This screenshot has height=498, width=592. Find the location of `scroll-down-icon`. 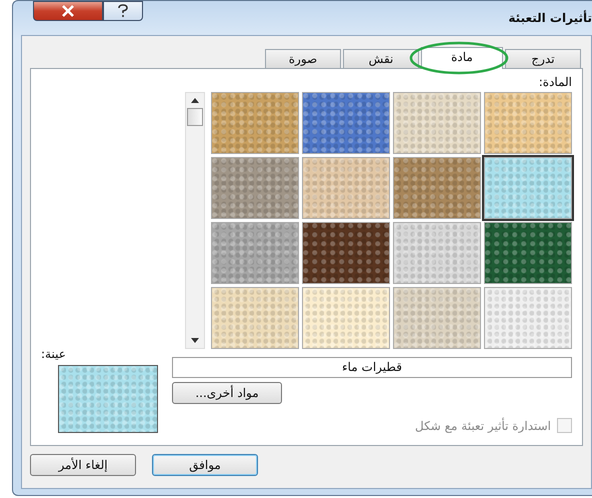

scroll-down-icon is located at coordinates (195, 340).